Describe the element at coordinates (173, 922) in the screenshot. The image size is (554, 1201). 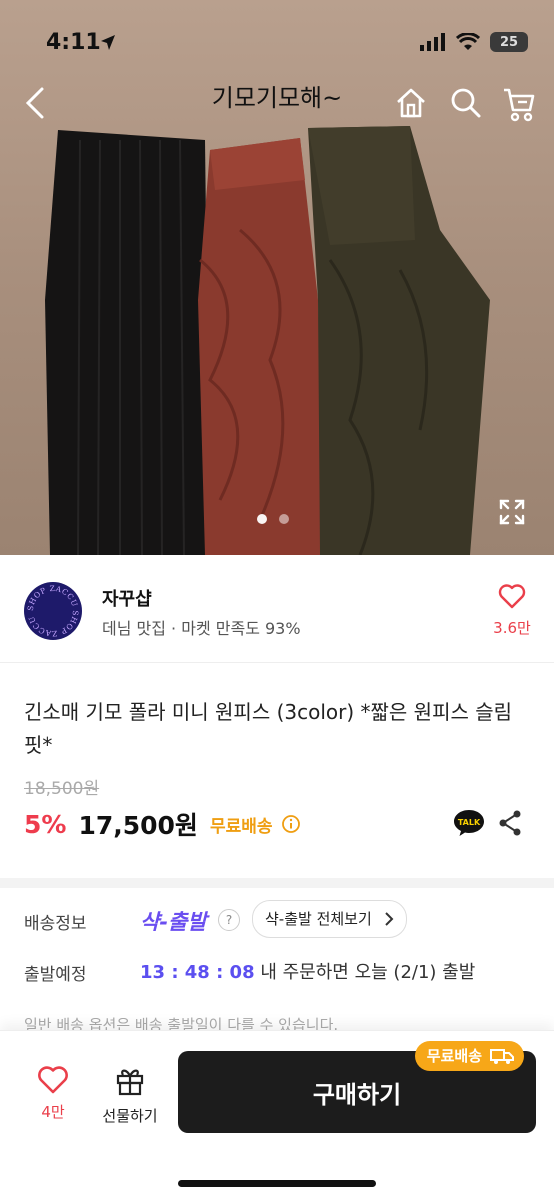
I see `shak-departure-logo: 샥-출발` at that location.